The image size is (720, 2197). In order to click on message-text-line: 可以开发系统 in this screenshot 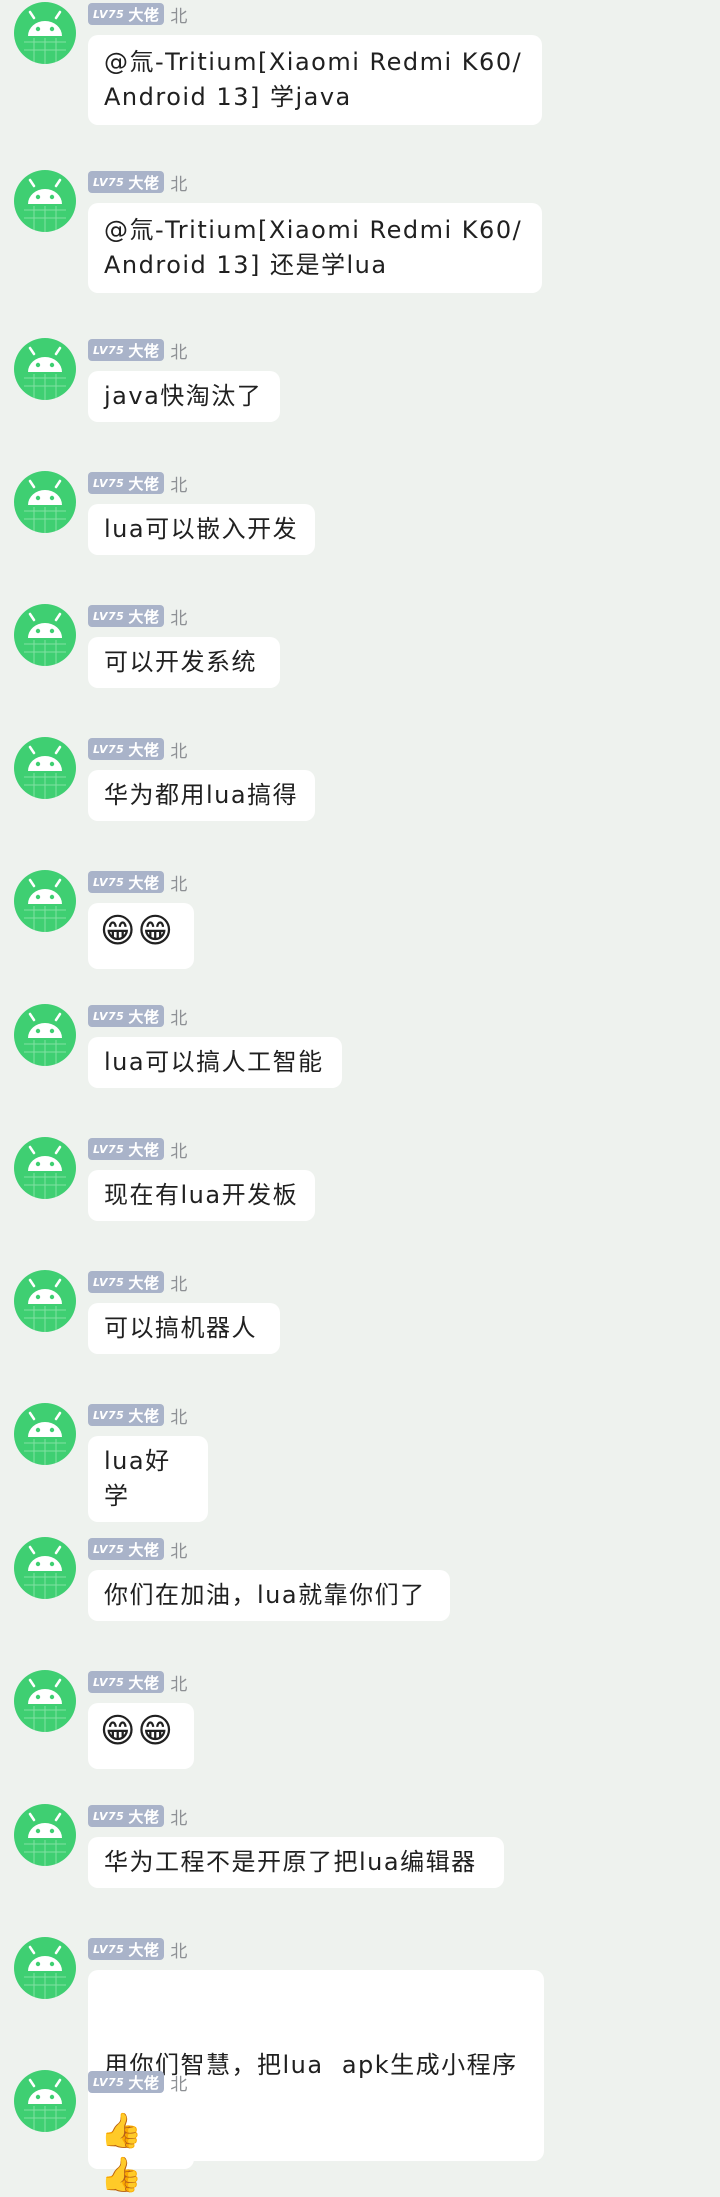, I will do `click(180, 662)`.